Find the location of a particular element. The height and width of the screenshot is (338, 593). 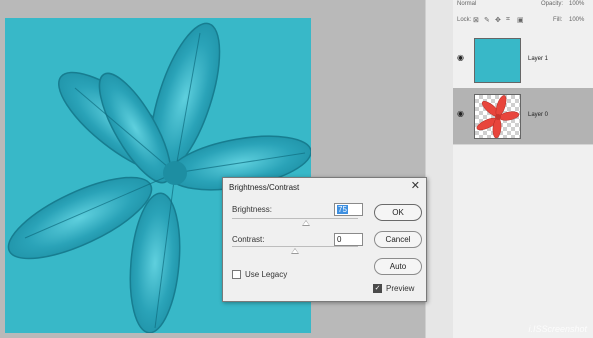

watermark: i.ISScreenshot is located at coordinates (557, 329).